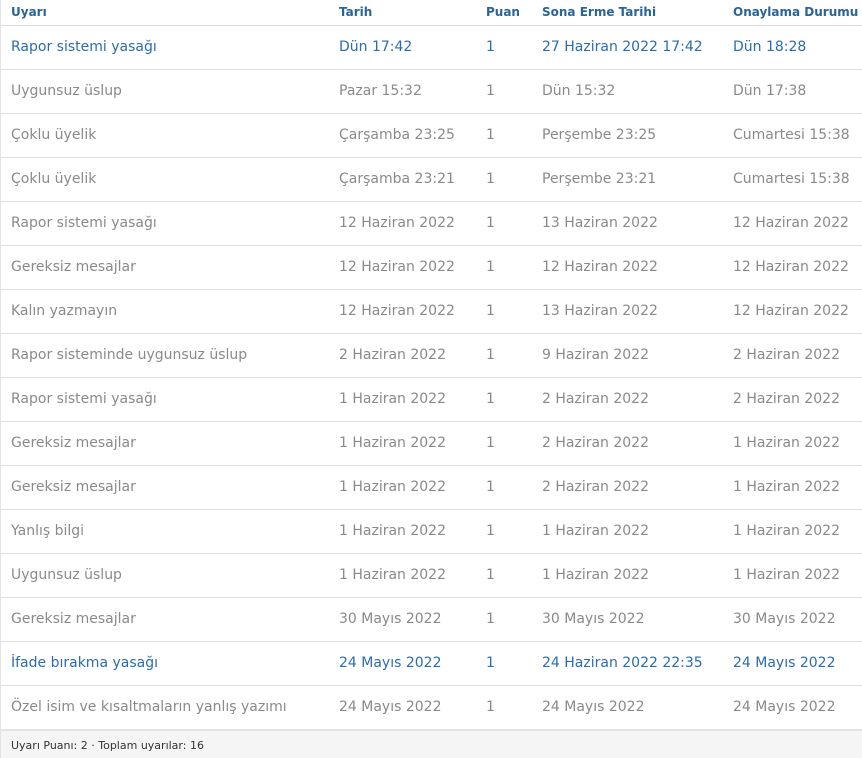  Describe the element at coordinates (770, 91) in the screenshot. I see `cell-approval: Dün 17:38` at that location.